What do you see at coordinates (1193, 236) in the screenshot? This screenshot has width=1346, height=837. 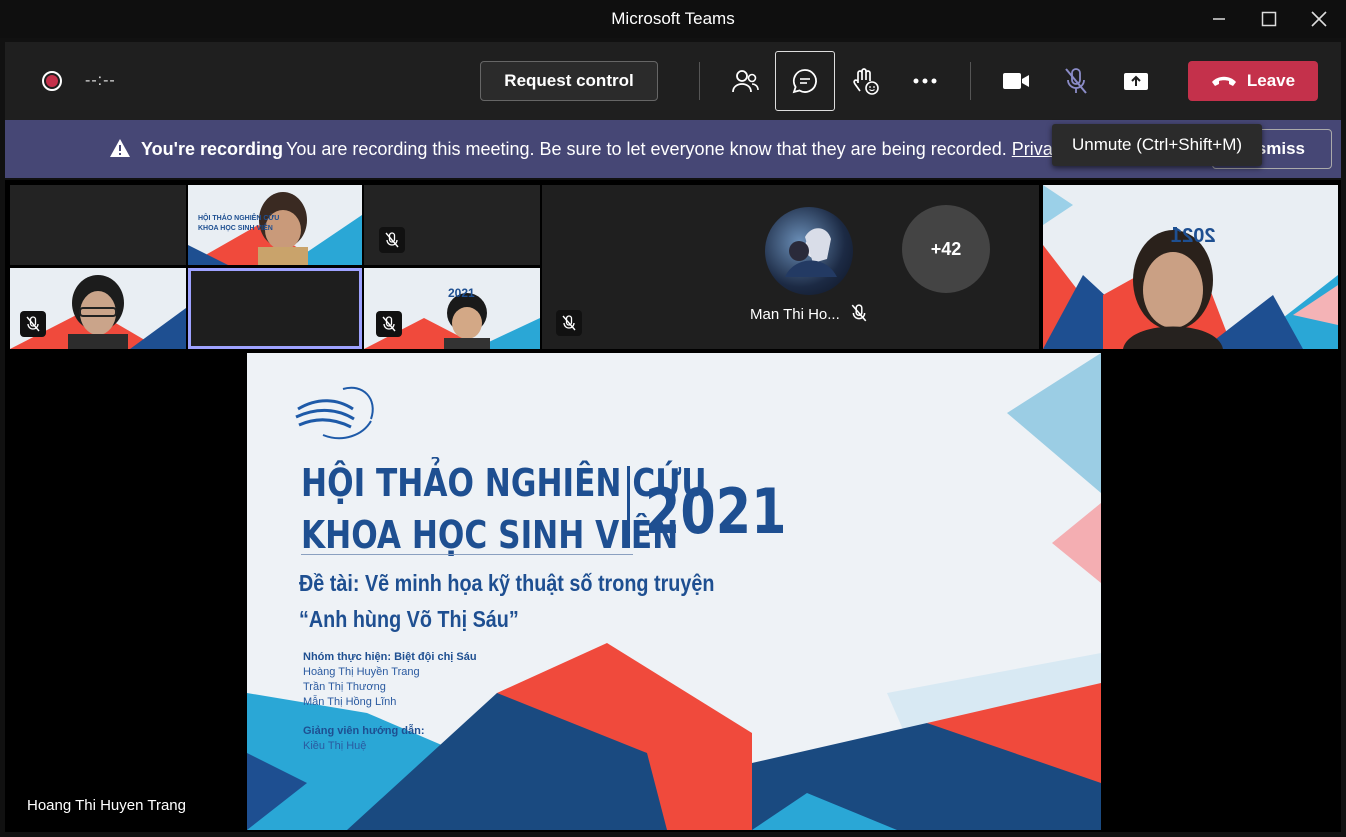 I see `mirrored-slide-text: 2021` at bounding box center [1193, 236].